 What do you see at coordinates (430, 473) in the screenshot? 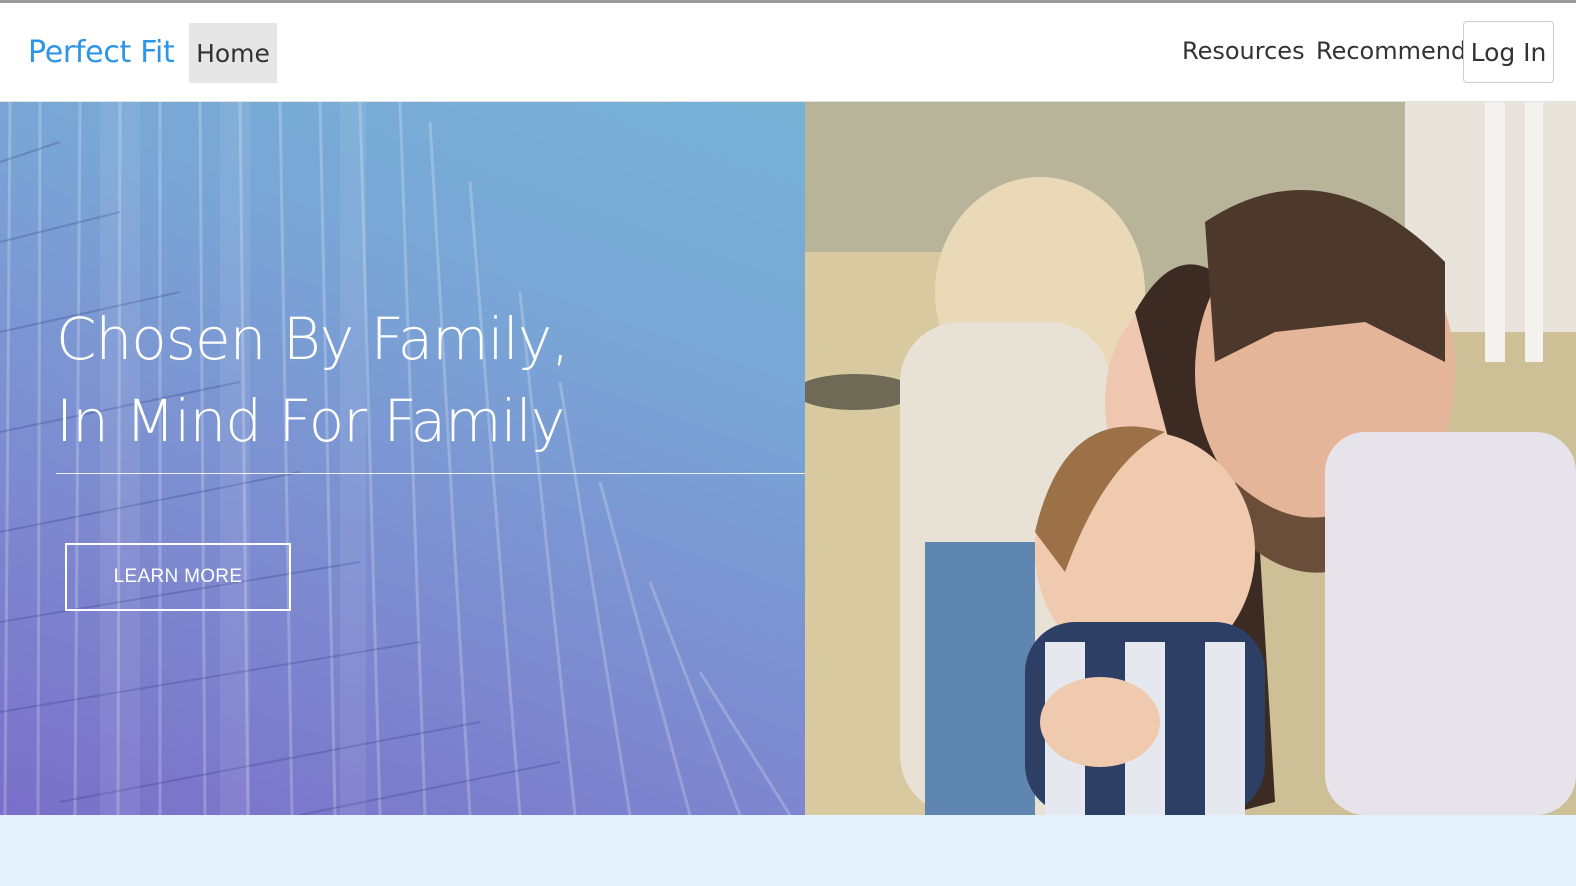
I see `hero-divider` at bounding box center [430, 473].